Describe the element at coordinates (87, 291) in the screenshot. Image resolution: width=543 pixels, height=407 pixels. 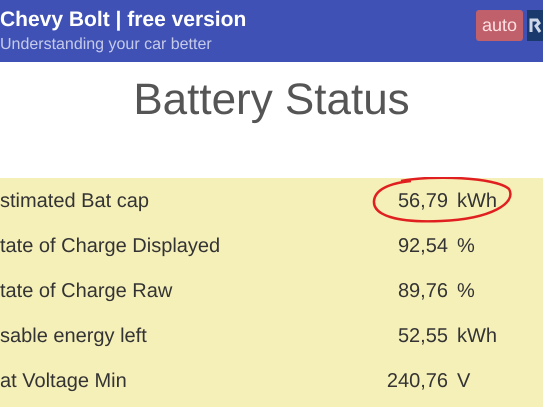
I see `row-label: tate of Charge Raw` at that location.